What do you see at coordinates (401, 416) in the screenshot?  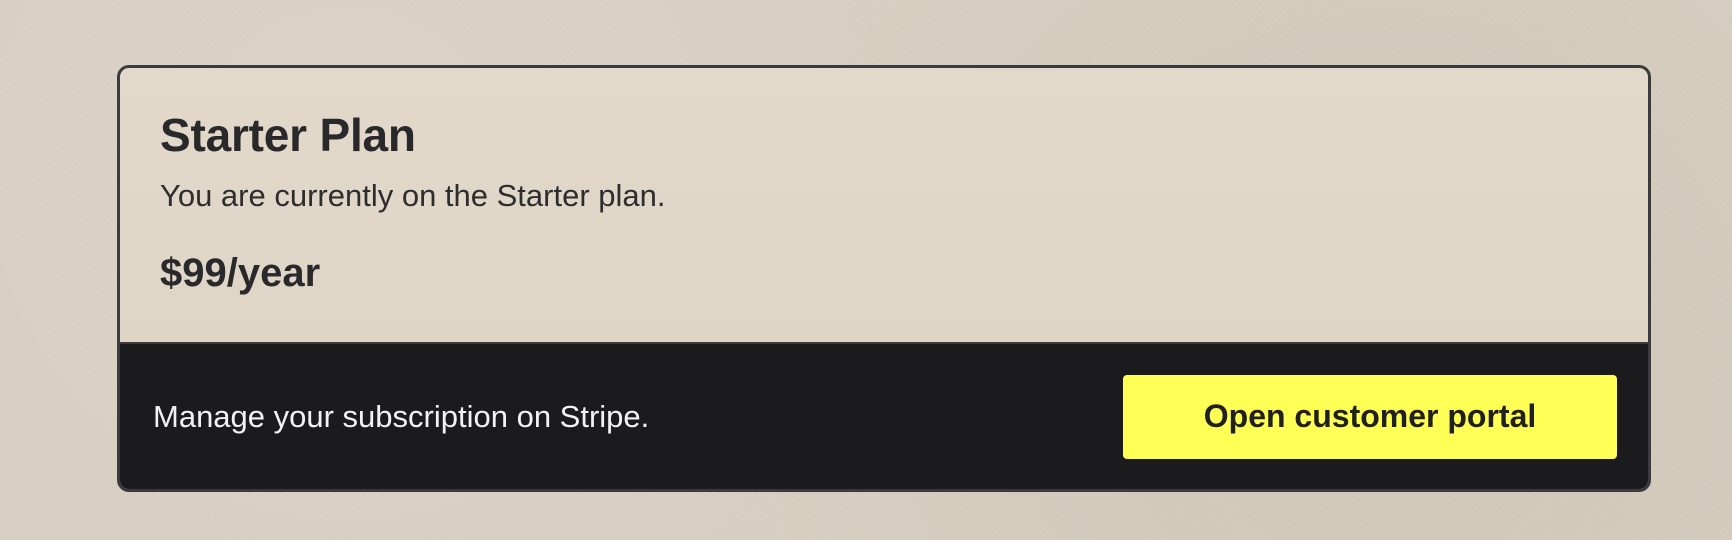 I see `manage-subscription-text: Manage your subscription on Stripe.` at bounding box center [401, 416].